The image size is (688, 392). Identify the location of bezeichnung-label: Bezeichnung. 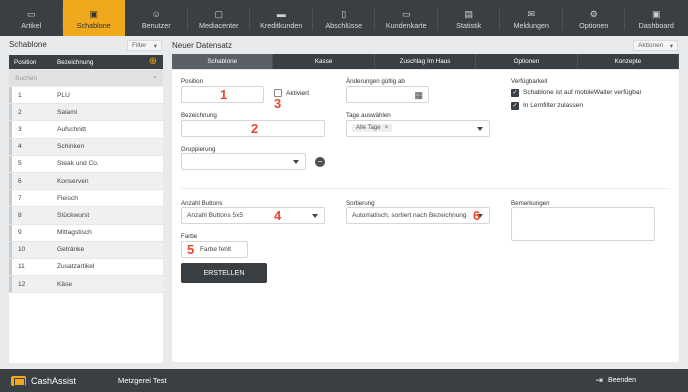
(199, 115).